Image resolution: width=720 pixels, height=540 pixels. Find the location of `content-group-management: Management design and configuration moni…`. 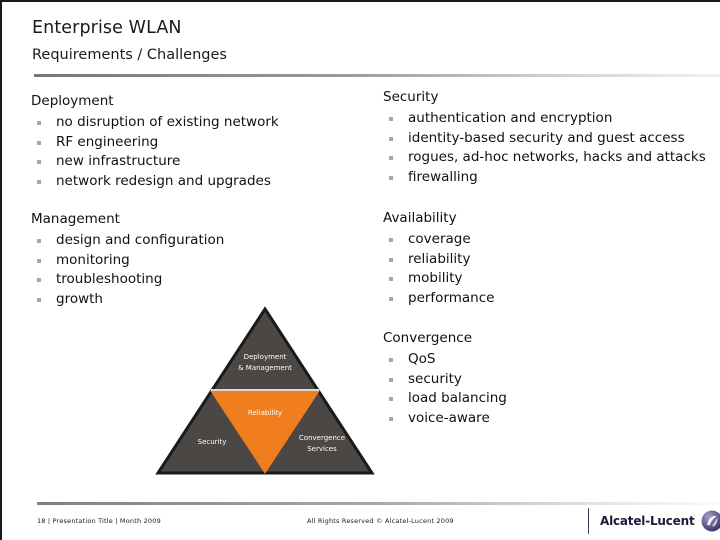

content-group-management: Management design and configuration moni… is located at coordinates (196, 259).